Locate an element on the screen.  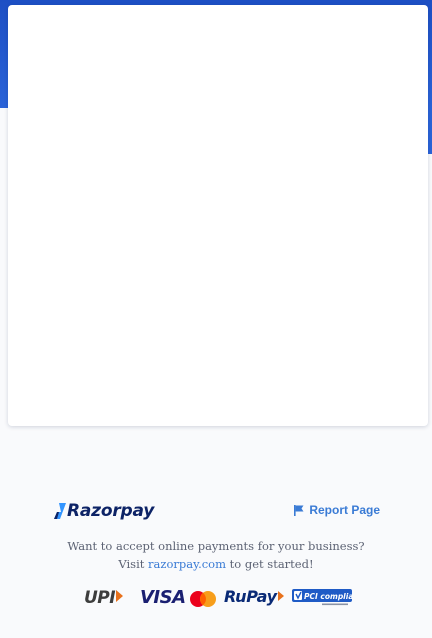
visa-logo: VISA is located at coordinates (163, 597).